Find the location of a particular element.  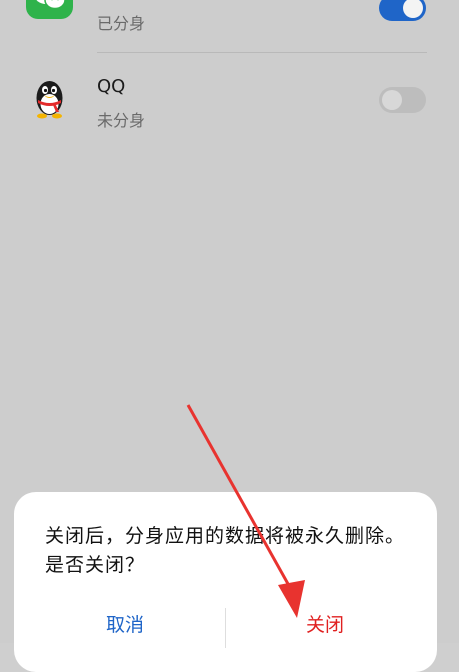

clone-toggle-wechat is located at coordinates (402, 10).